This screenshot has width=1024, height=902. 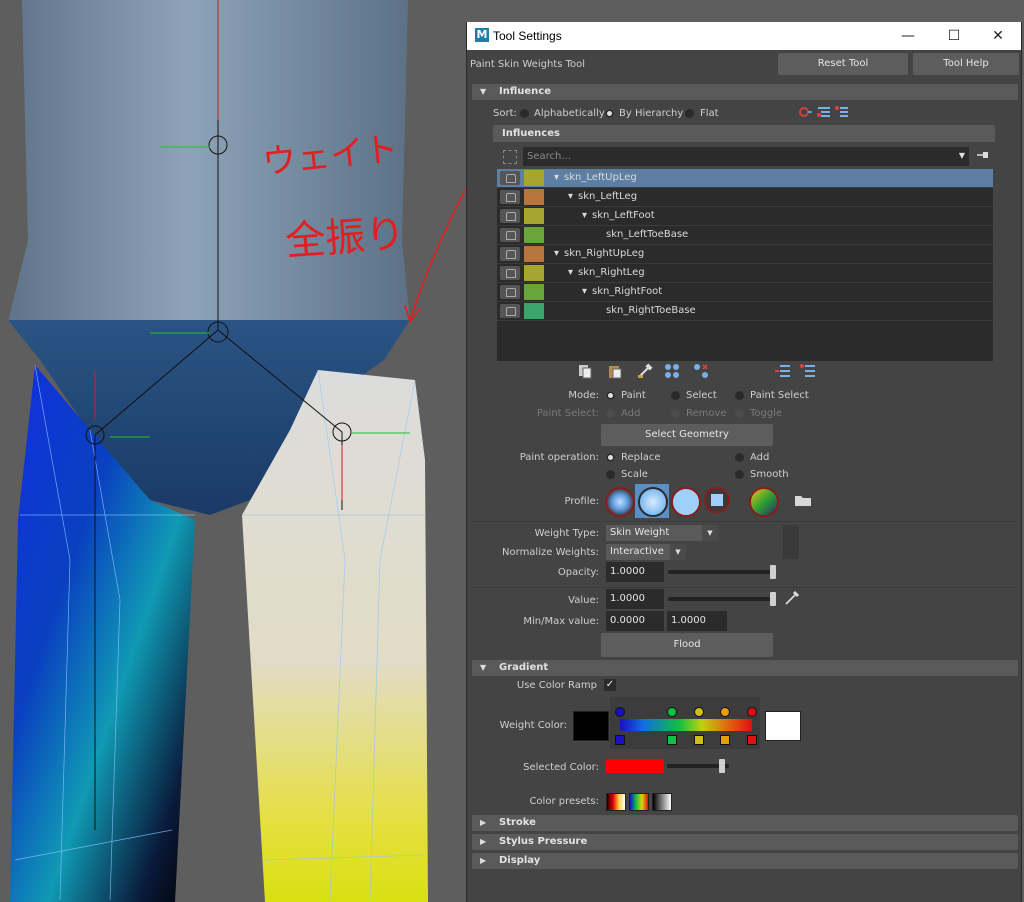 What do you see at coordinates (635, 572) in the screenshot?
I see `opacity-input: 1.0000` at bounding box center [635, 572].